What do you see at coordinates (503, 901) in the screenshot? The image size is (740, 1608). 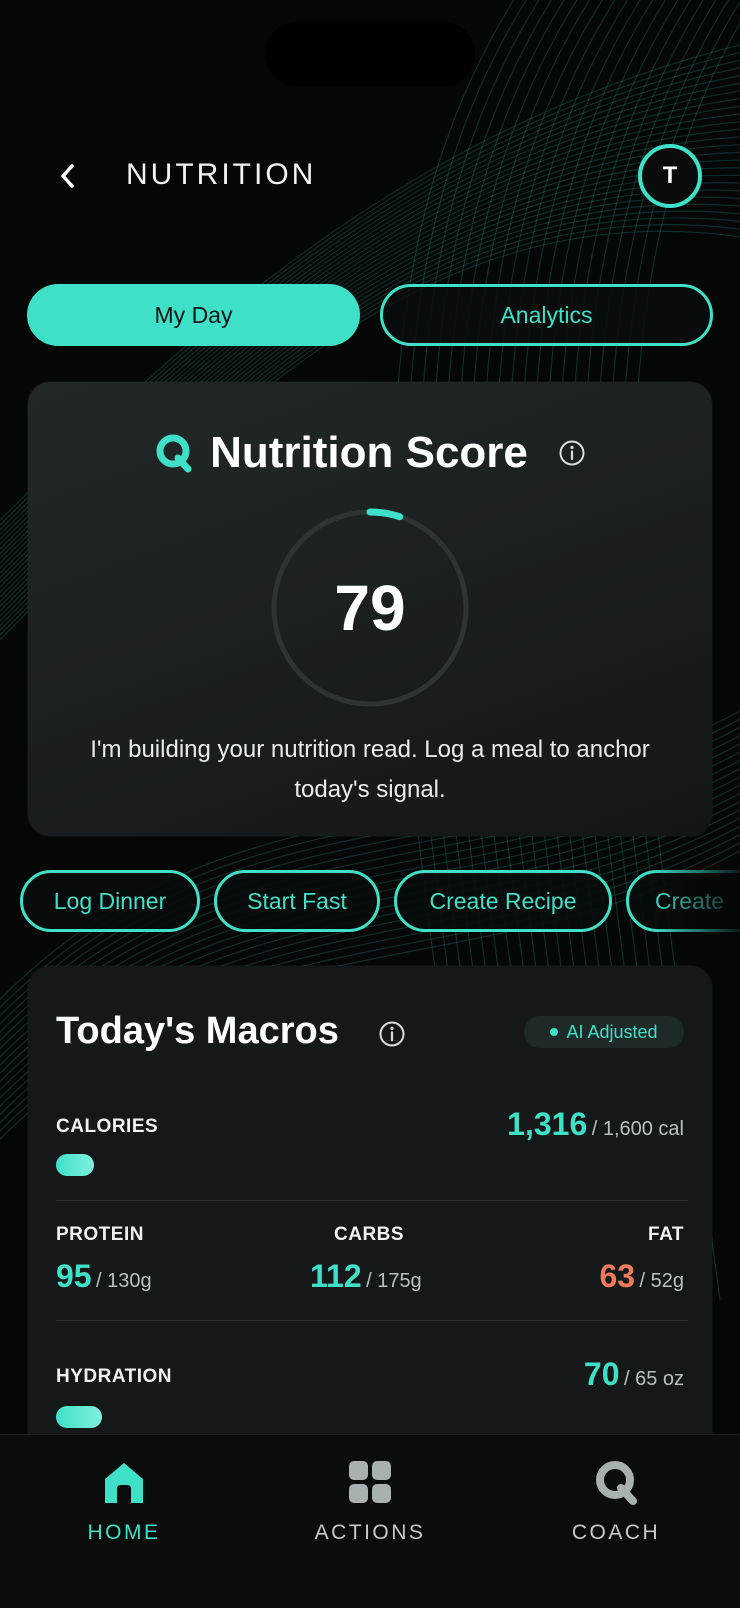 I see `chip-create-recipe: Create Recipe` at bounding box center [503, 901].